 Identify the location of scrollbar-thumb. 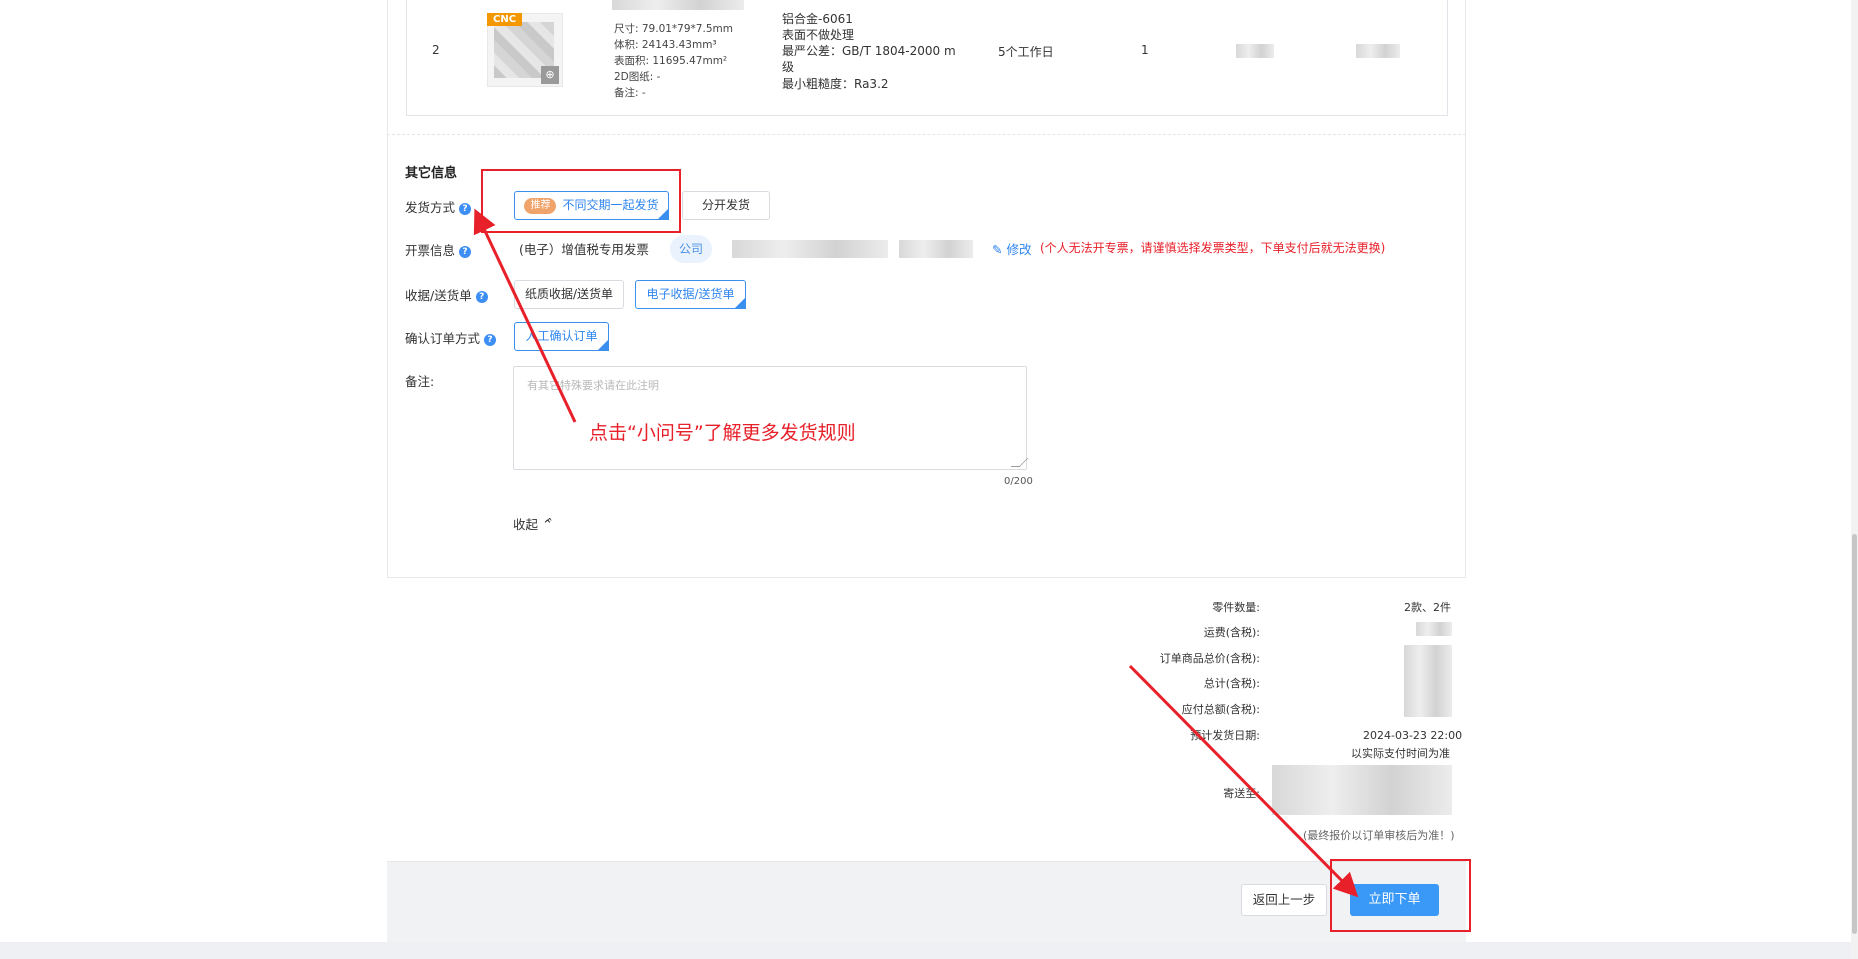
(1854, 734).